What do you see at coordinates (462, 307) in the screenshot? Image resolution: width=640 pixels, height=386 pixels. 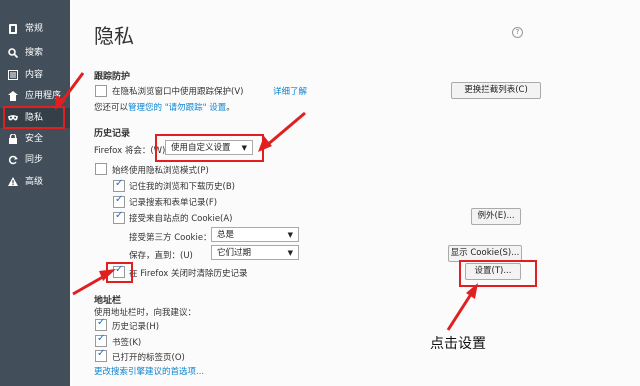 I see `arrow-to-settings-button` at bounding box center [462, 307].